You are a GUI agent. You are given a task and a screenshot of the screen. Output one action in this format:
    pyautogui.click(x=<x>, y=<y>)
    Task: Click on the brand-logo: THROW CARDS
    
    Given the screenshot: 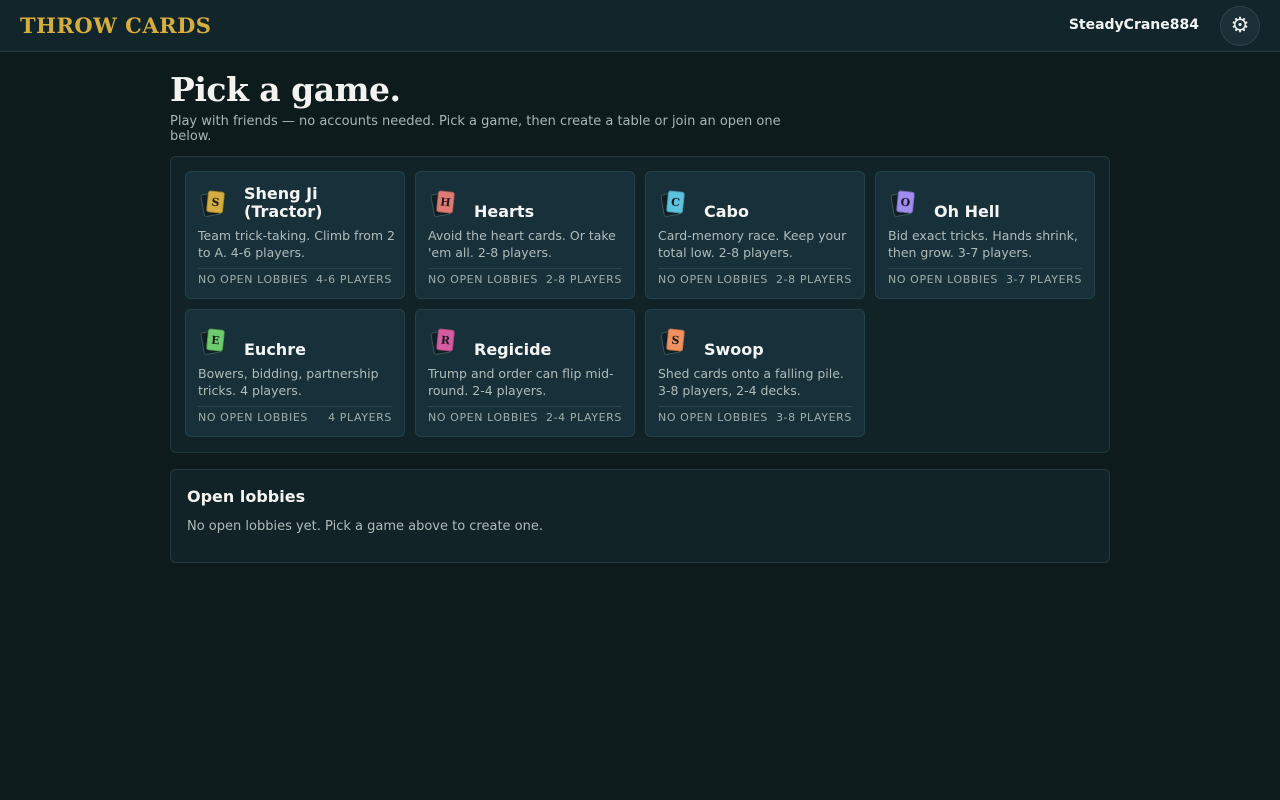 What is the action you would take?
    pyautogui.click(x=115, y=25)
    